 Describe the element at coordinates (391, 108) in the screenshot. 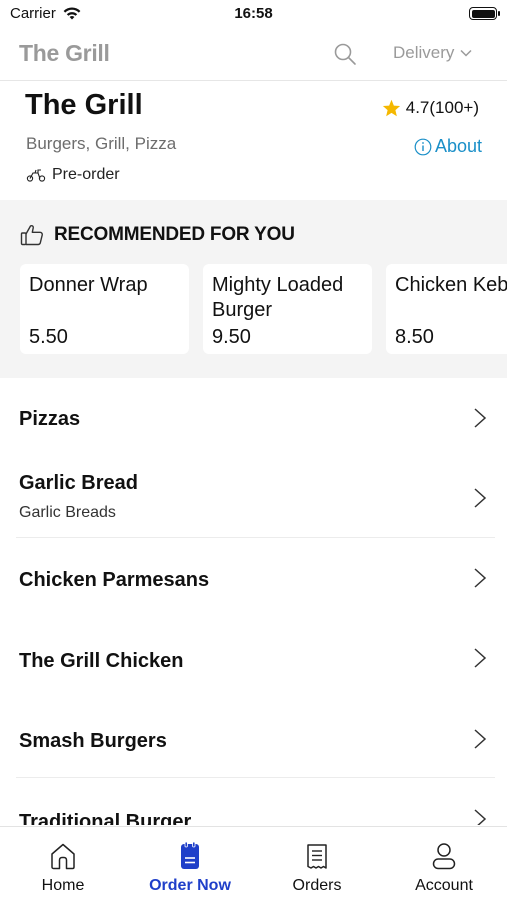

I see `star-icon` at that location.